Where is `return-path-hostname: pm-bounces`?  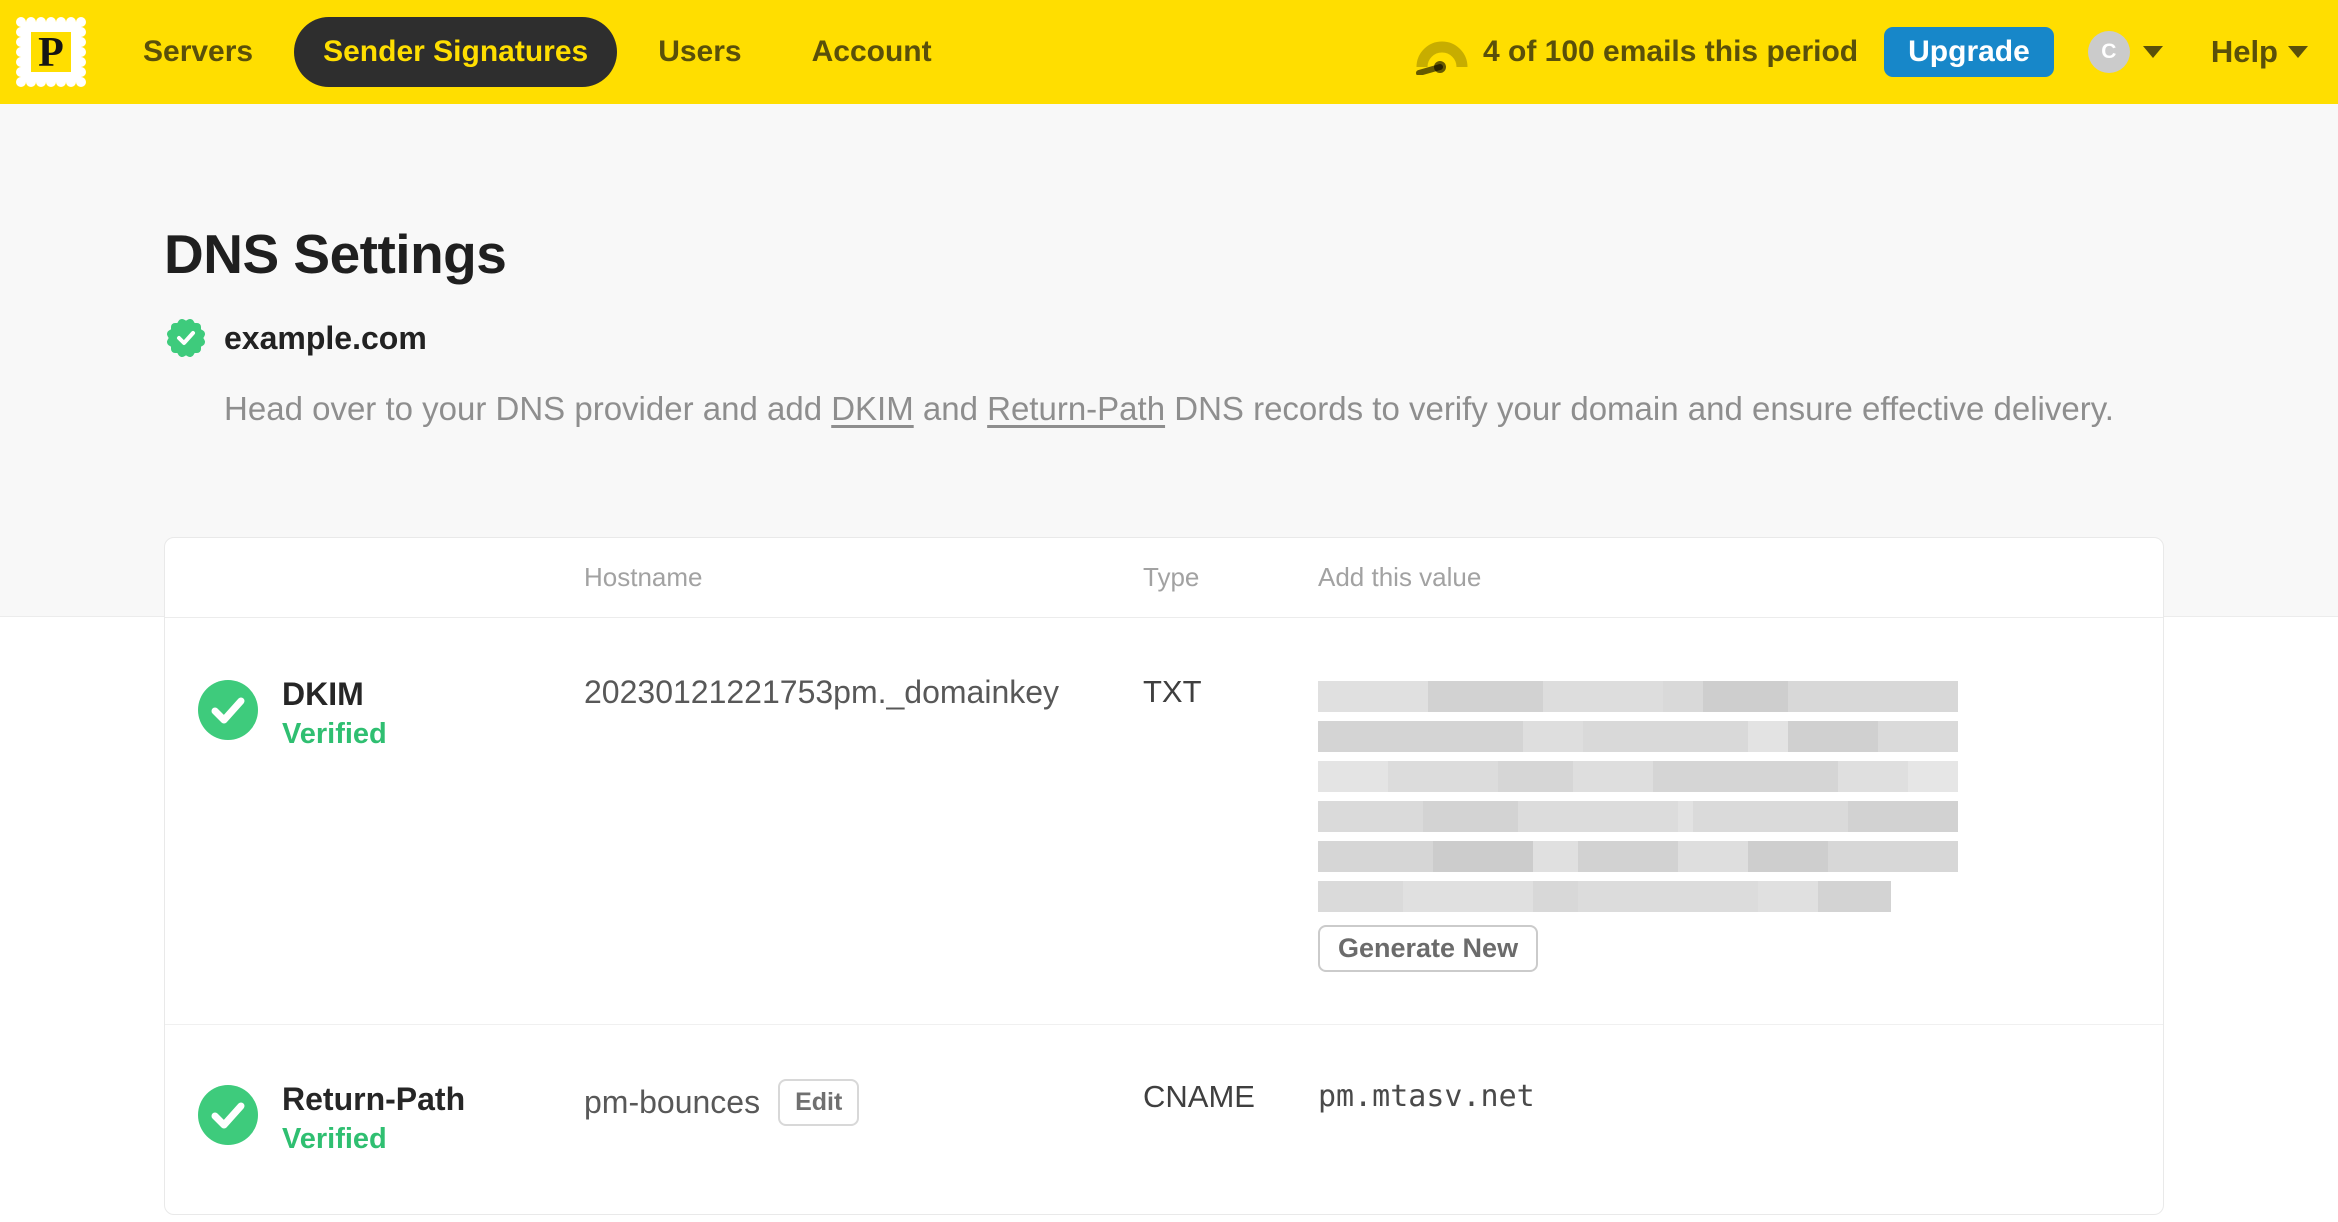 return-path-hostname: pm-bounces is located at coordinates (672, 1102).